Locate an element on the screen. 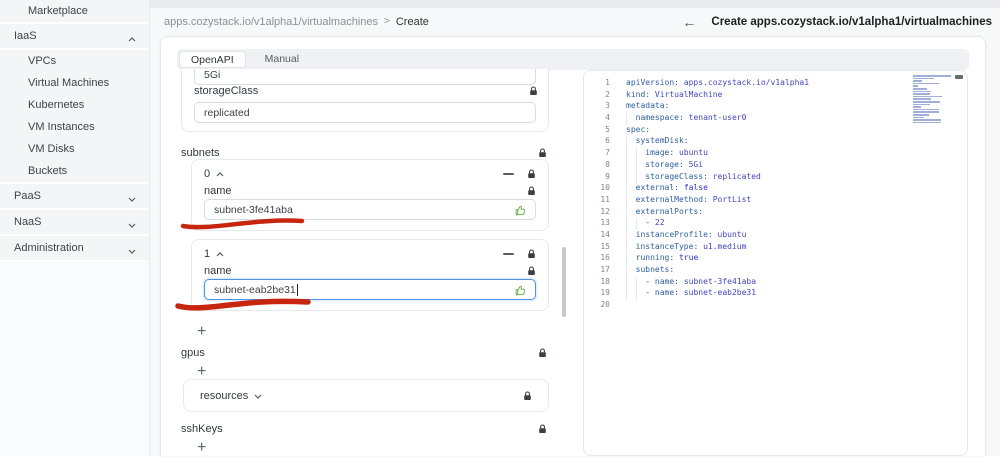 The height and width of the screenshot is (457, 1000). sidebar-item-label: VPCs is located at coordinates (42, 61).